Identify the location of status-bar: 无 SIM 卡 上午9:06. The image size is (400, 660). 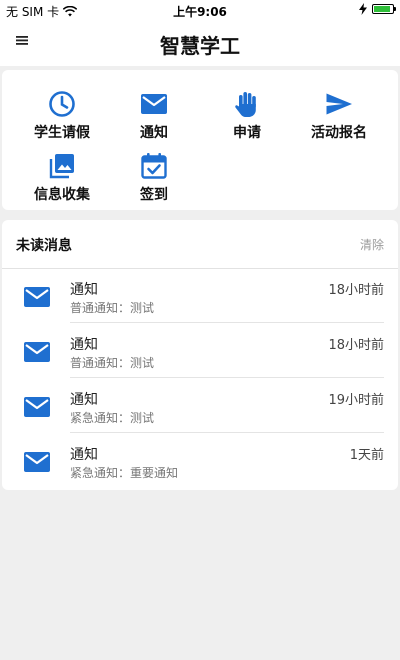
(200, 10).